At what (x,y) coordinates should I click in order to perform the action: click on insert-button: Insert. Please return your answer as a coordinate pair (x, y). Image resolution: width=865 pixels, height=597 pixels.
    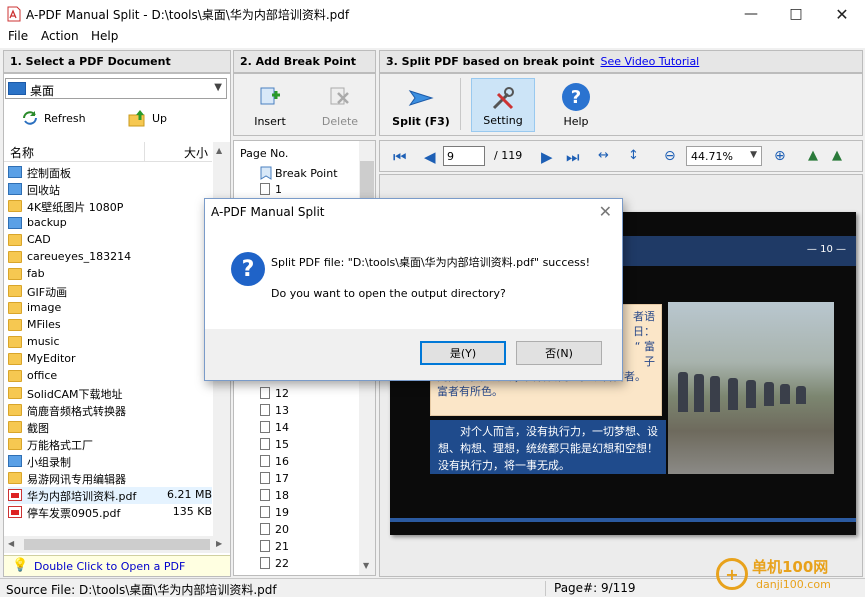
    Looking at the image, I should click on (270, 106).